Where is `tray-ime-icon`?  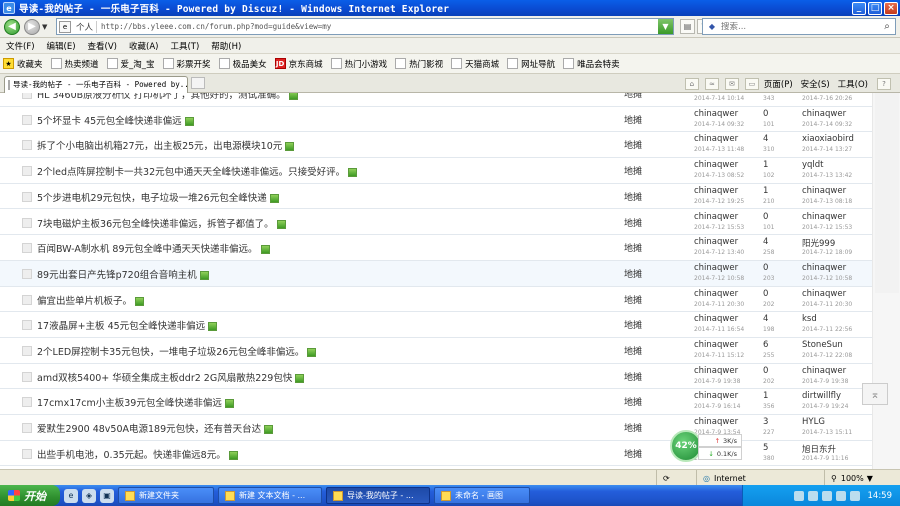
tray-ime-icon is located at coordinates (854, 495).